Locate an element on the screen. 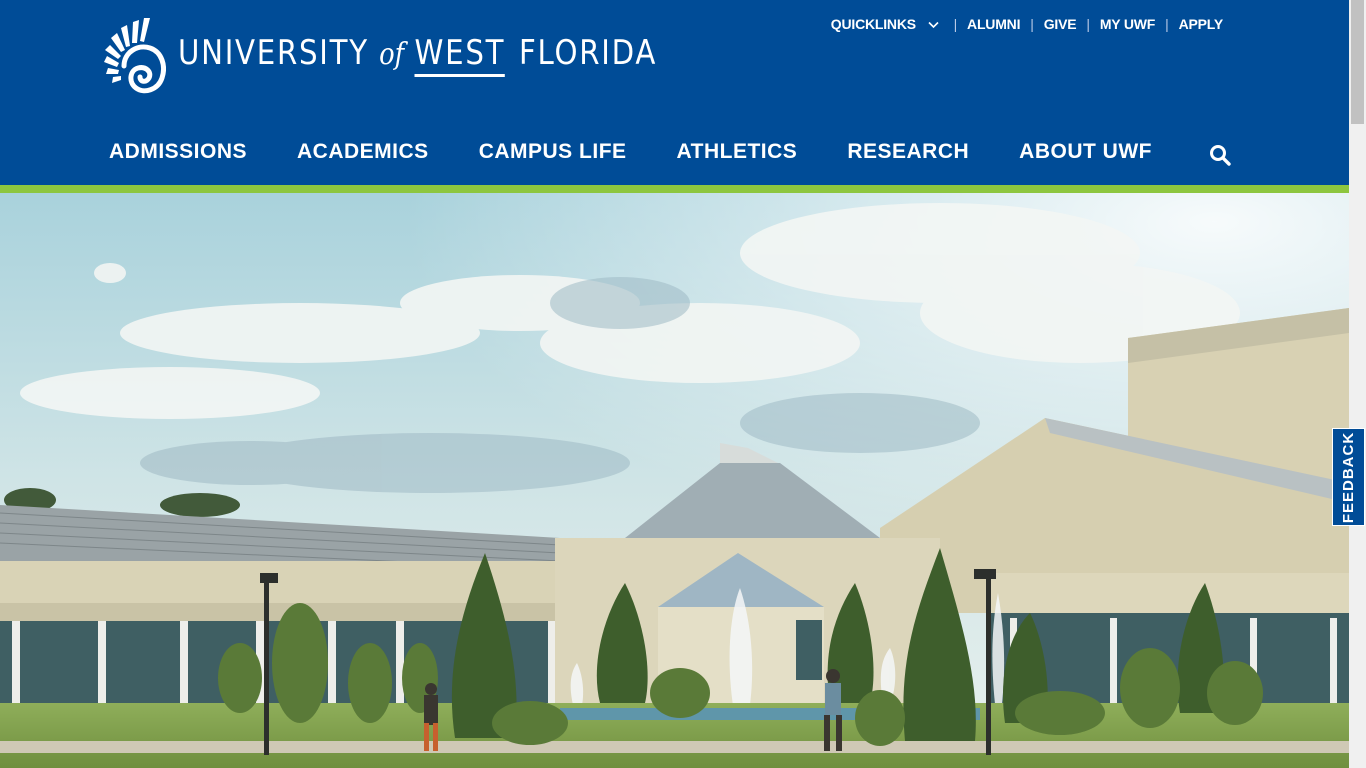 The height and width of the screenshot is (768, 1366). logo-word-west: WEST is located at coordinates (460, 55).